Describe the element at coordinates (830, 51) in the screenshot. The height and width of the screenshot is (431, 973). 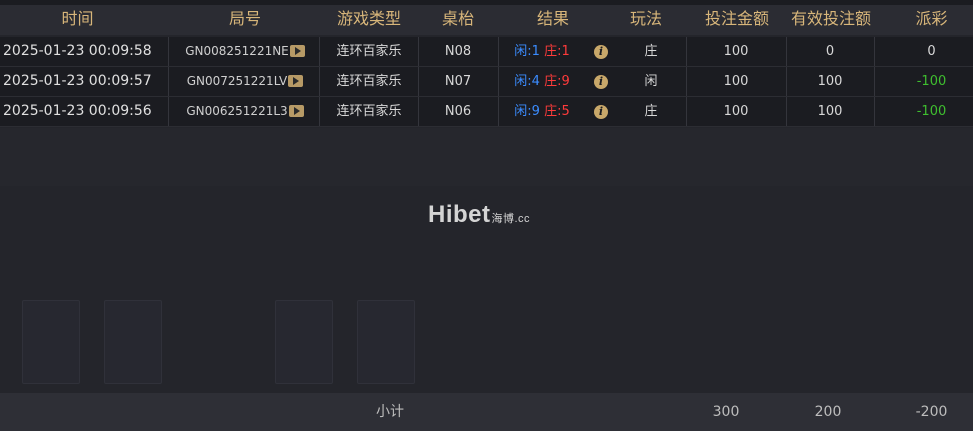
I see `valid-bet-cell: 0` at that location.